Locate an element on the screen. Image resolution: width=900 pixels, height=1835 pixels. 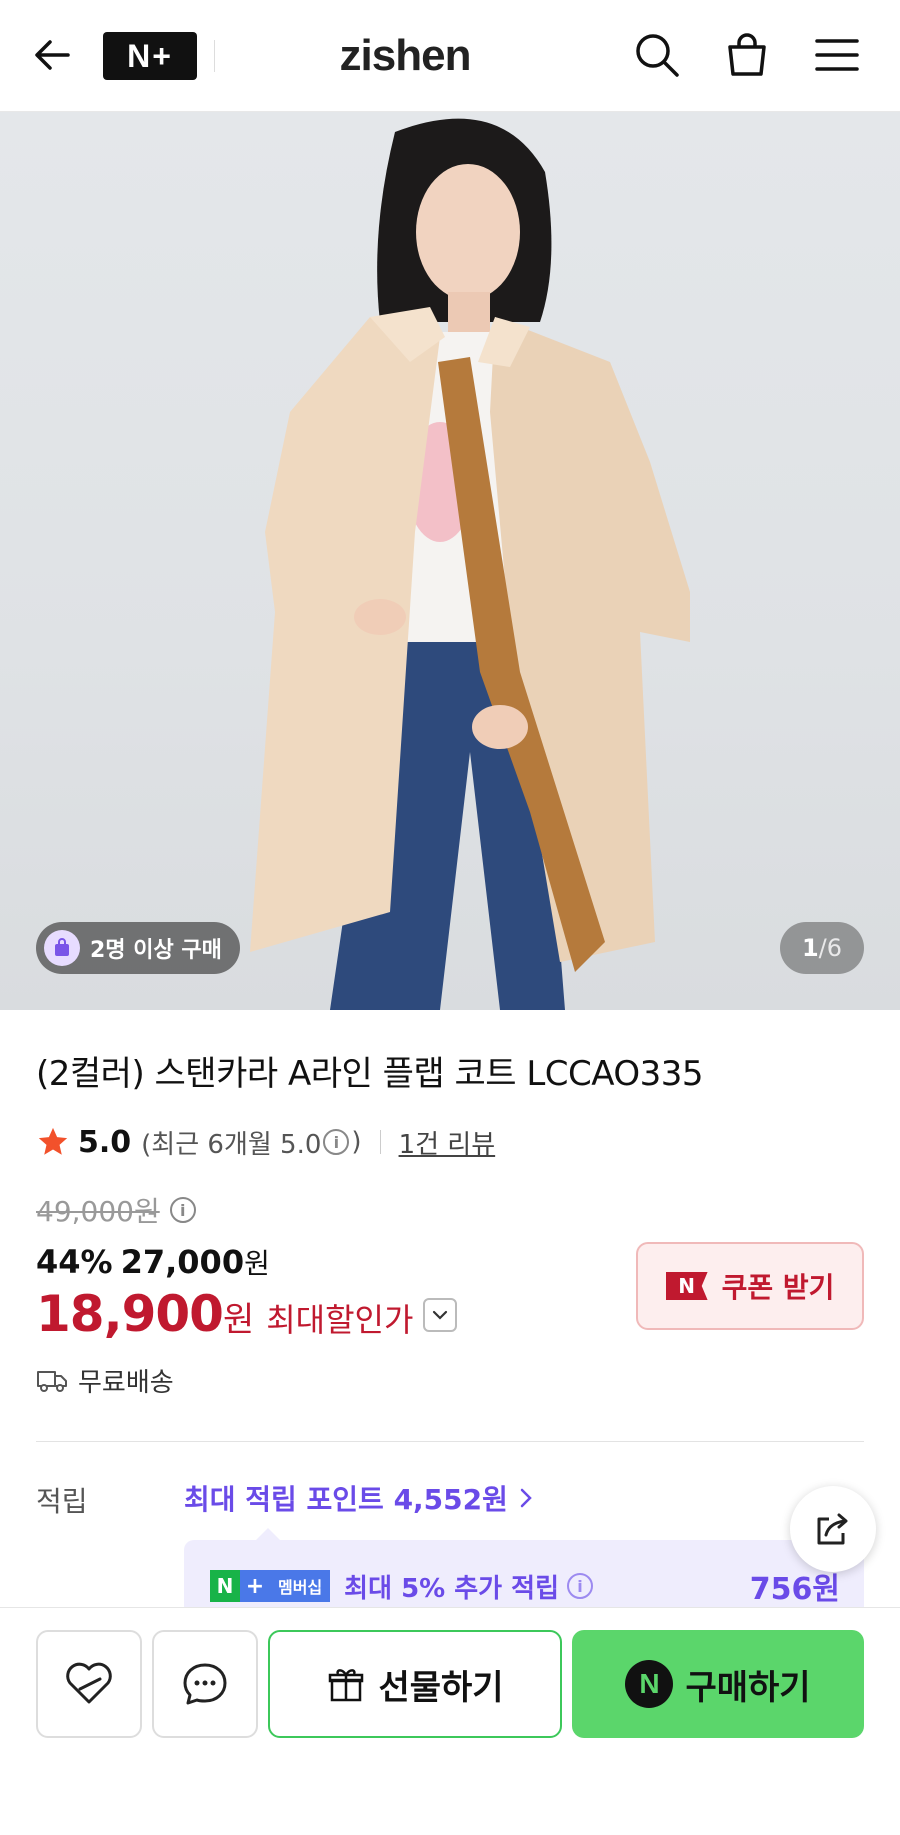
gift-button: 선물하기 is located at coordinates (415, 1684).